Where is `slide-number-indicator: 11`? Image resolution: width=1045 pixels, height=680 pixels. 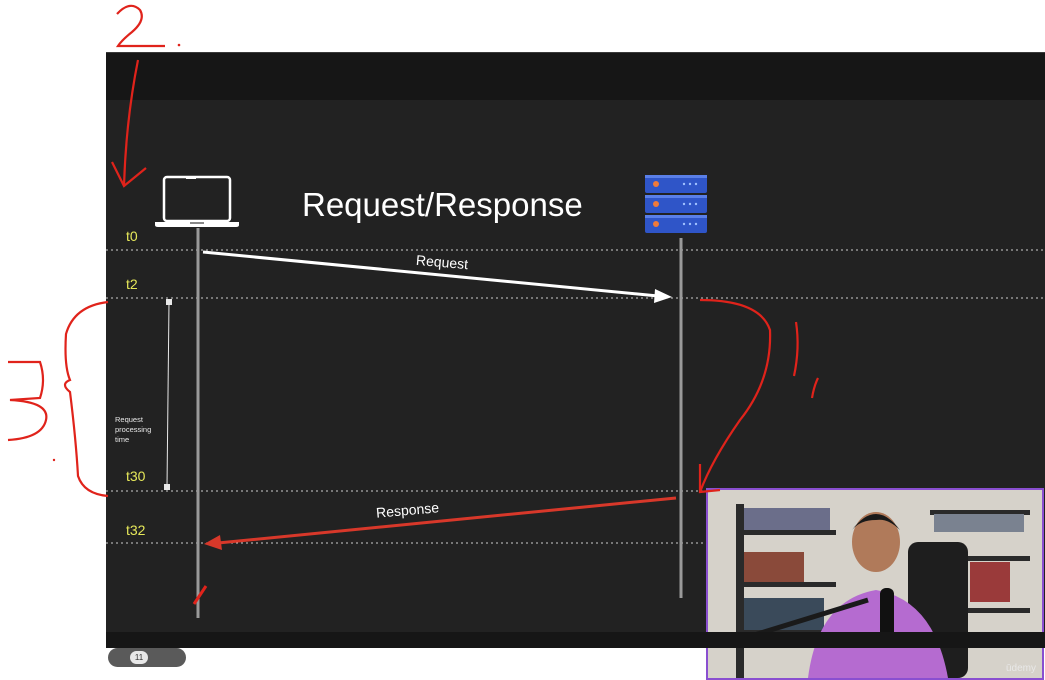 slide-number-indicator: 11 is located at coordinates (147, 657).